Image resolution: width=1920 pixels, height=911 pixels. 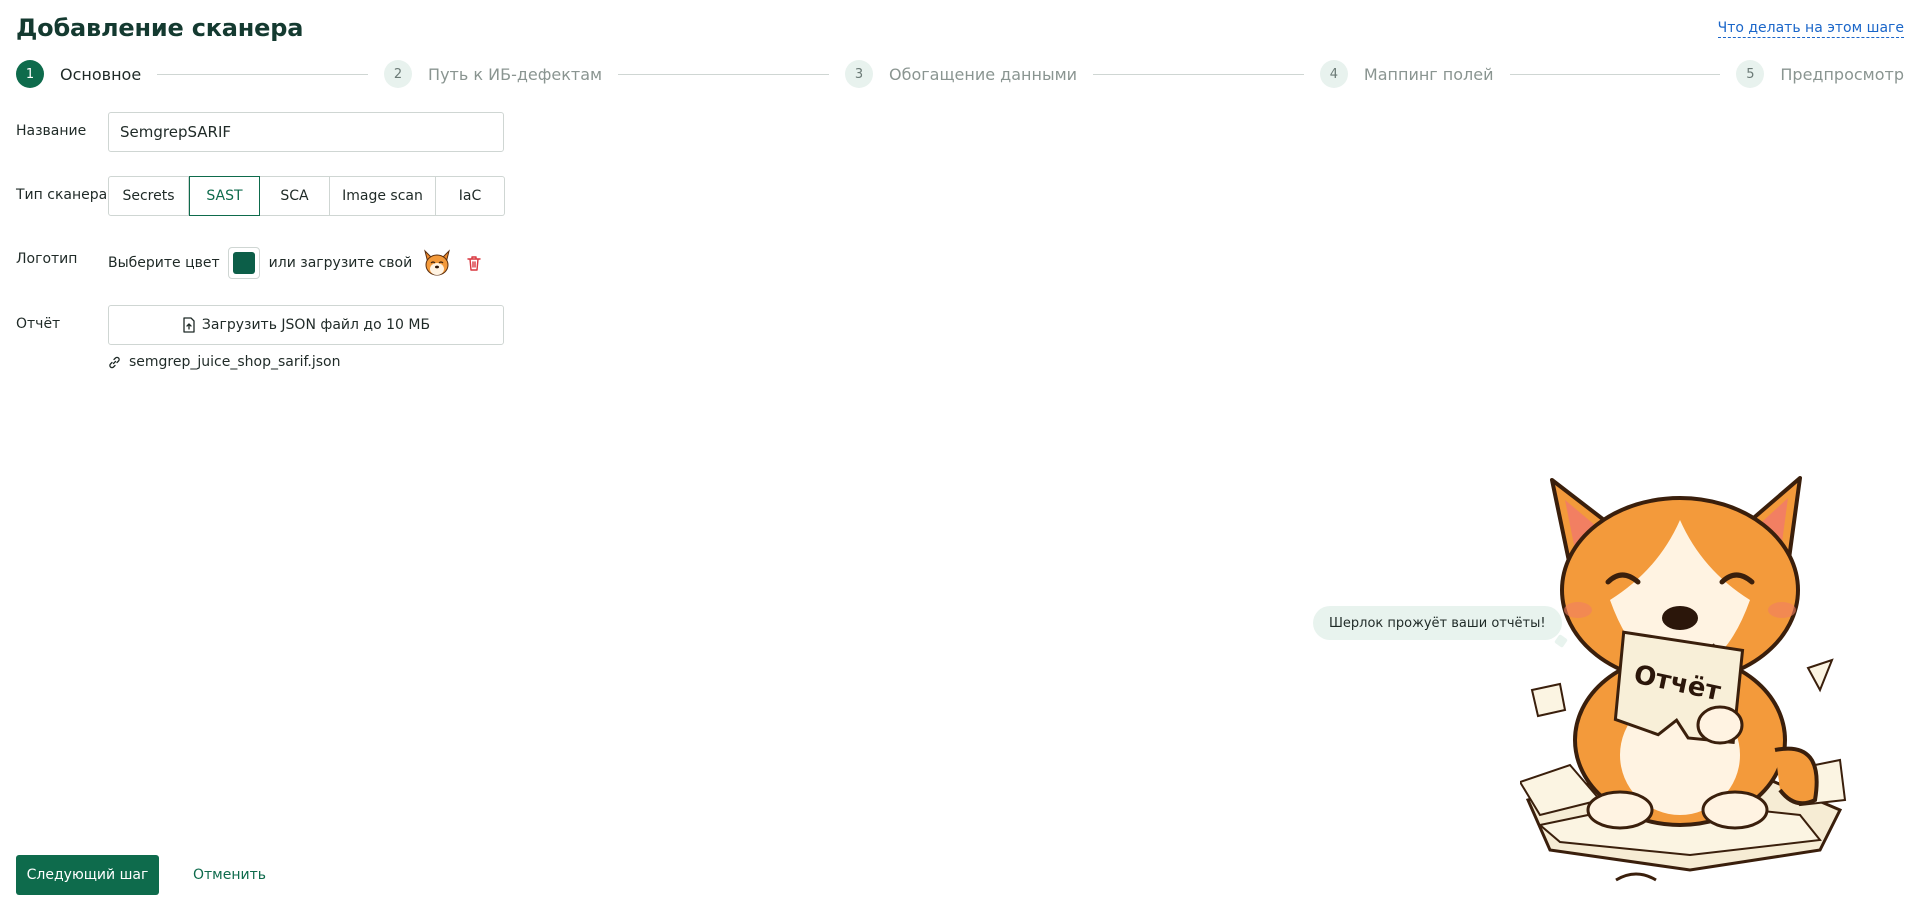 What do you see at coordinates (62, 195) in the screenshot?
I see `scanner-type-label: Тип сканера` at bounding box center [62, 195].